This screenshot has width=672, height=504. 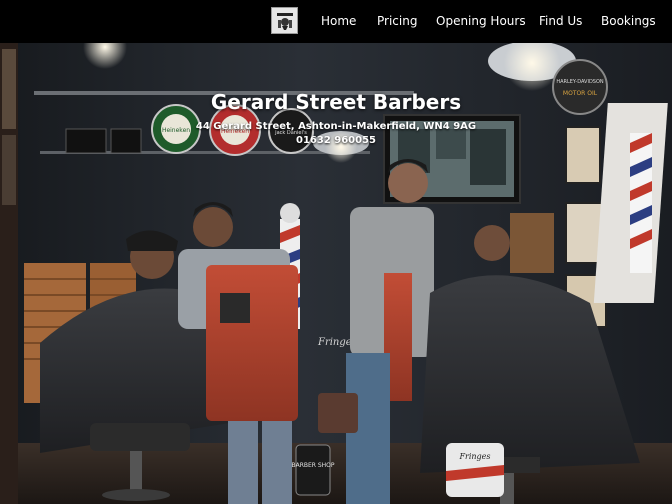 I want to click on barrel-drum: Fringes, so click(x=475, y=470).